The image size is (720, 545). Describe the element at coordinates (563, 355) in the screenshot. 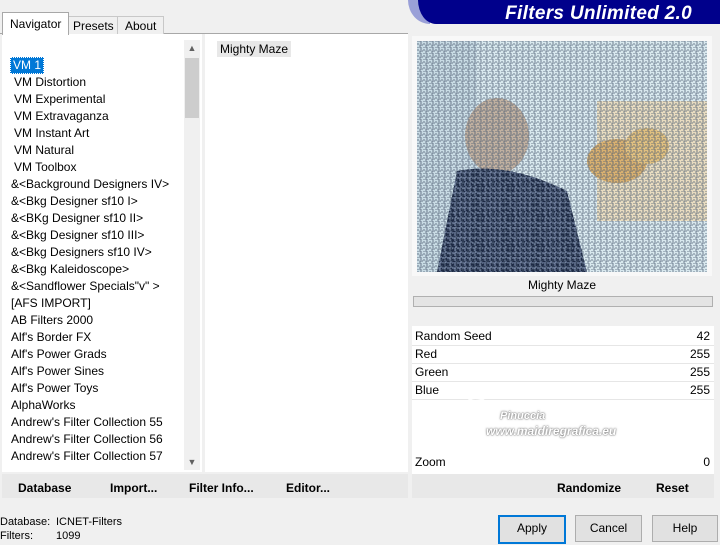

I see `param-red: Red 255` at that location.